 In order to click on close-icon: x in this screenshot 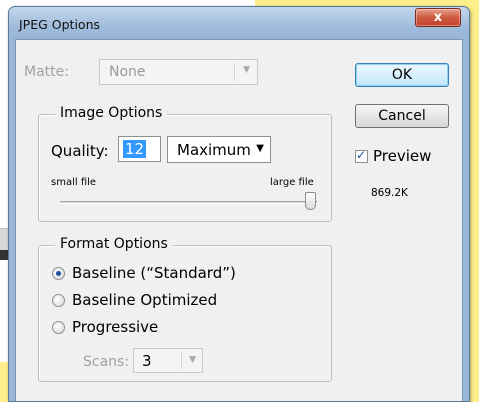, I will do `click(438, 17)`.